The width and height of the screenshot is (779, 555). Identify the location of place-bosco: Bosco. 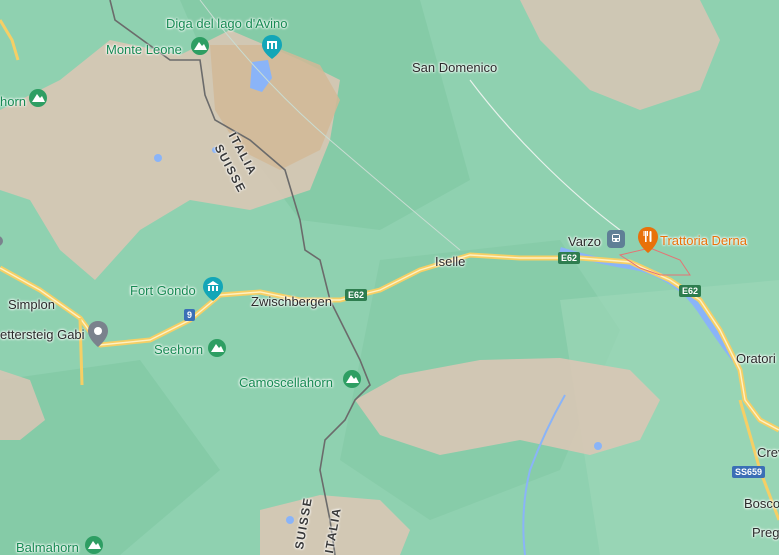
(761, 503).